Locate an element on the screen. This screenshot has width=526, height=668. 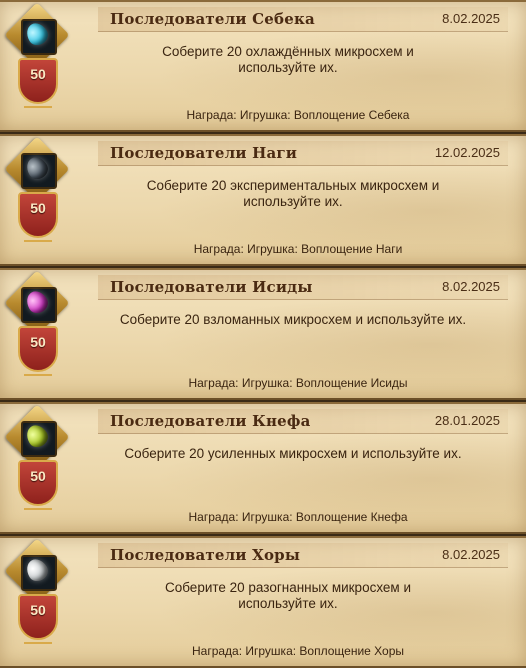
achievement-date: 28.01.2025 is located at coordinates (467, 420).